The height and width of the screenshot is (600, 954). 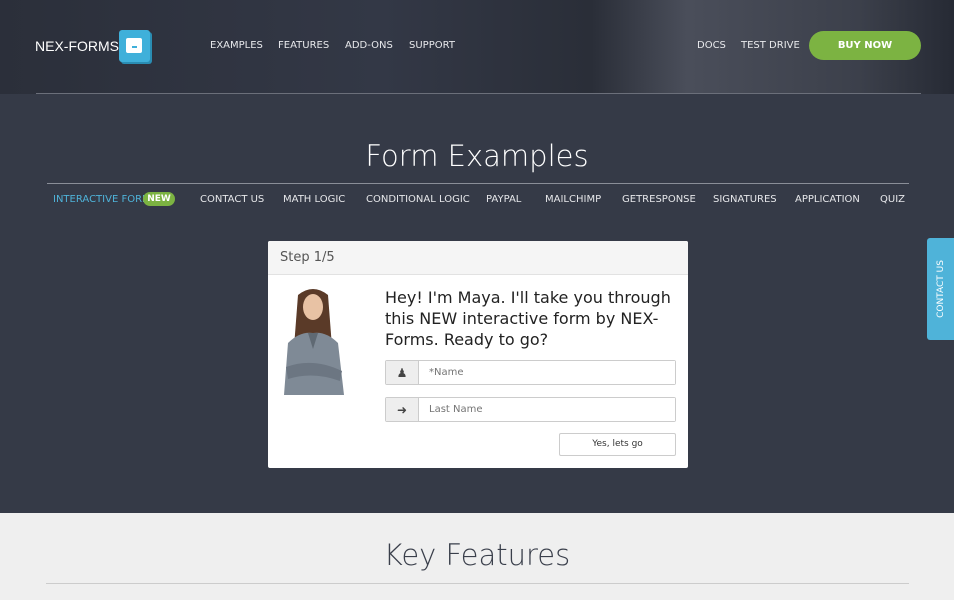 I want to click on page-title: Form Examples, so click(x=477, y=156).